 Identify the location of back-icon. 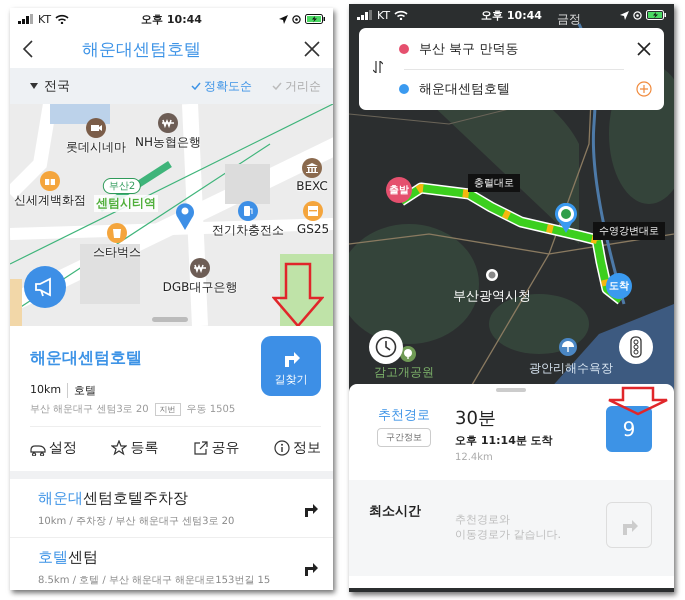
(28, 49).